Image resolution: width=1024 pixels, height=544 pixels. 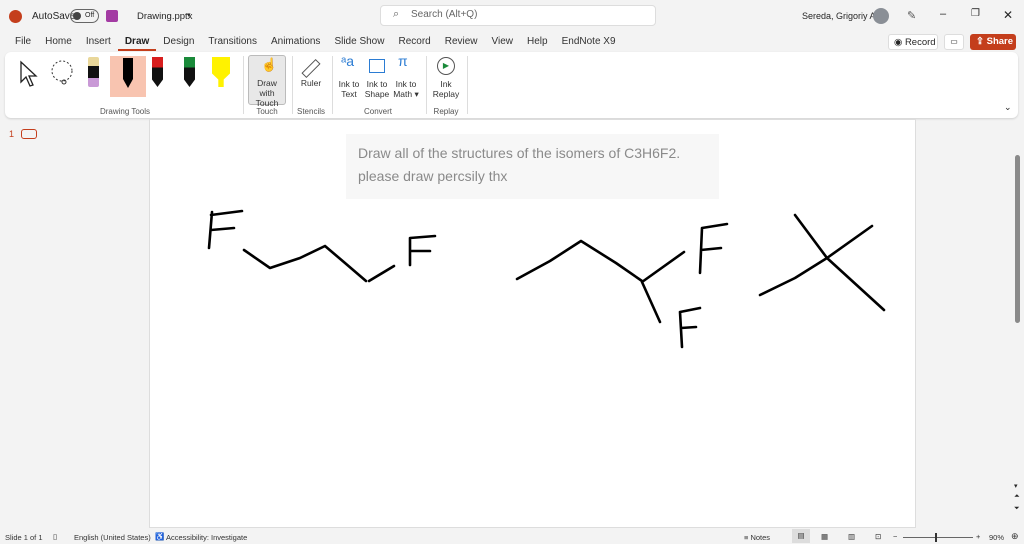 I want to click on eraser-icon, so click(x=93, y=72).